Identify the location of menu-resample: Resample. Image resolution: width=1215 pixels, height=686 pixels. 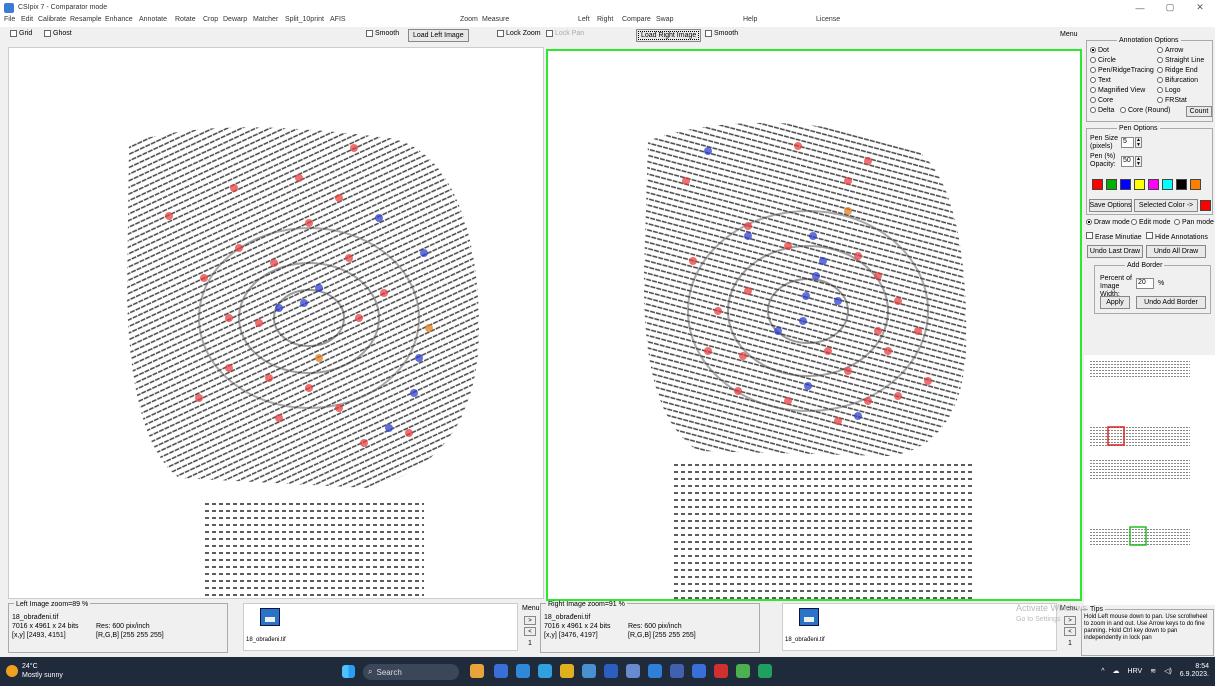
(86, 19).